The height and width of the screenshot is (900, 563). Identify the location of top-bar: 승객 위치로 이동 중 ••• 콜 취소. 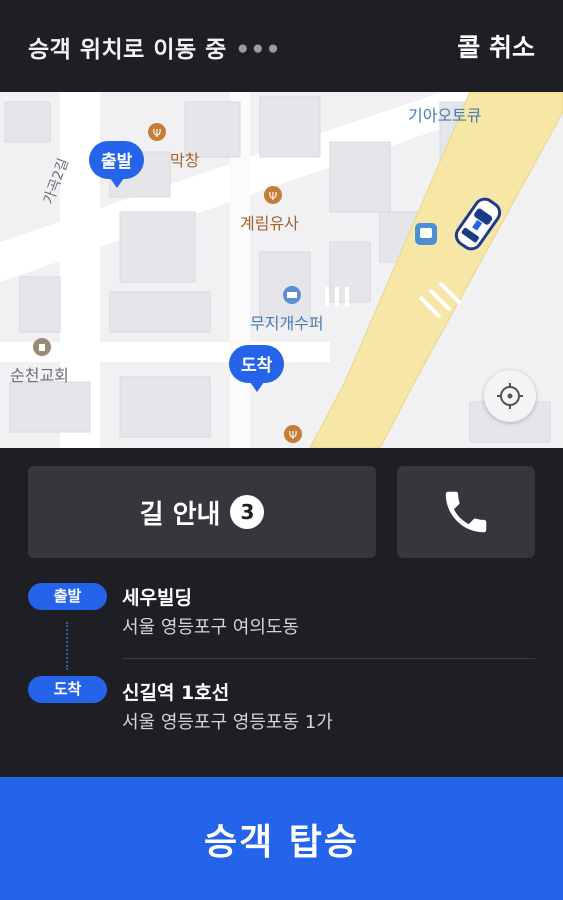
(281, 46).